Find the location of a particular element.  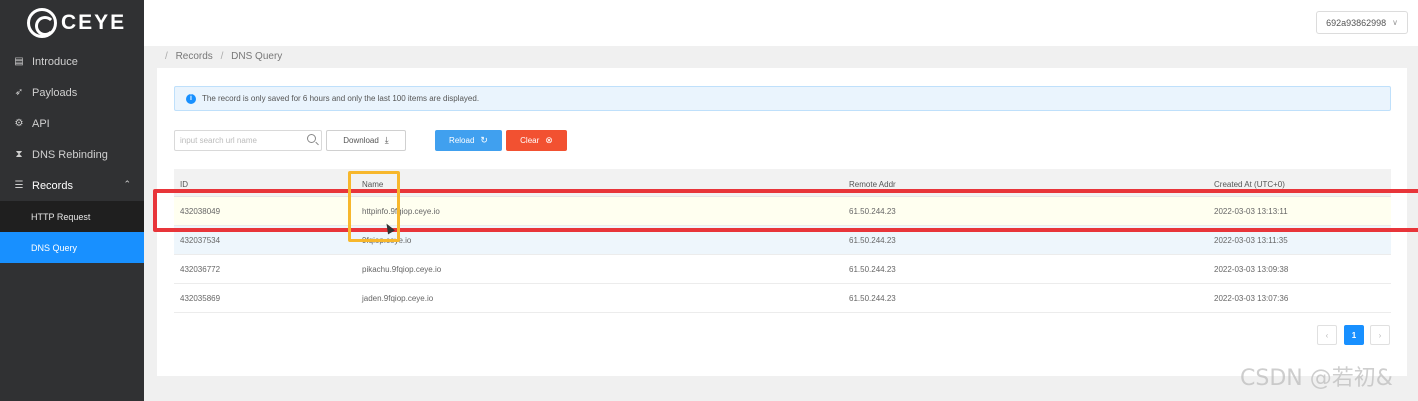

chevron-down-icon: ∨ is located at coordinates (1395, 22).